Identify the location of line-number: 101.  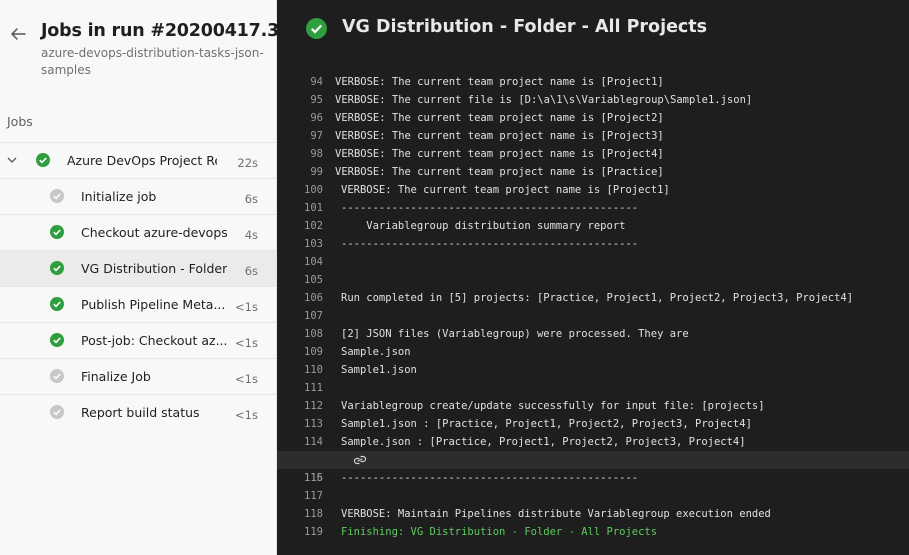
(313, 208).